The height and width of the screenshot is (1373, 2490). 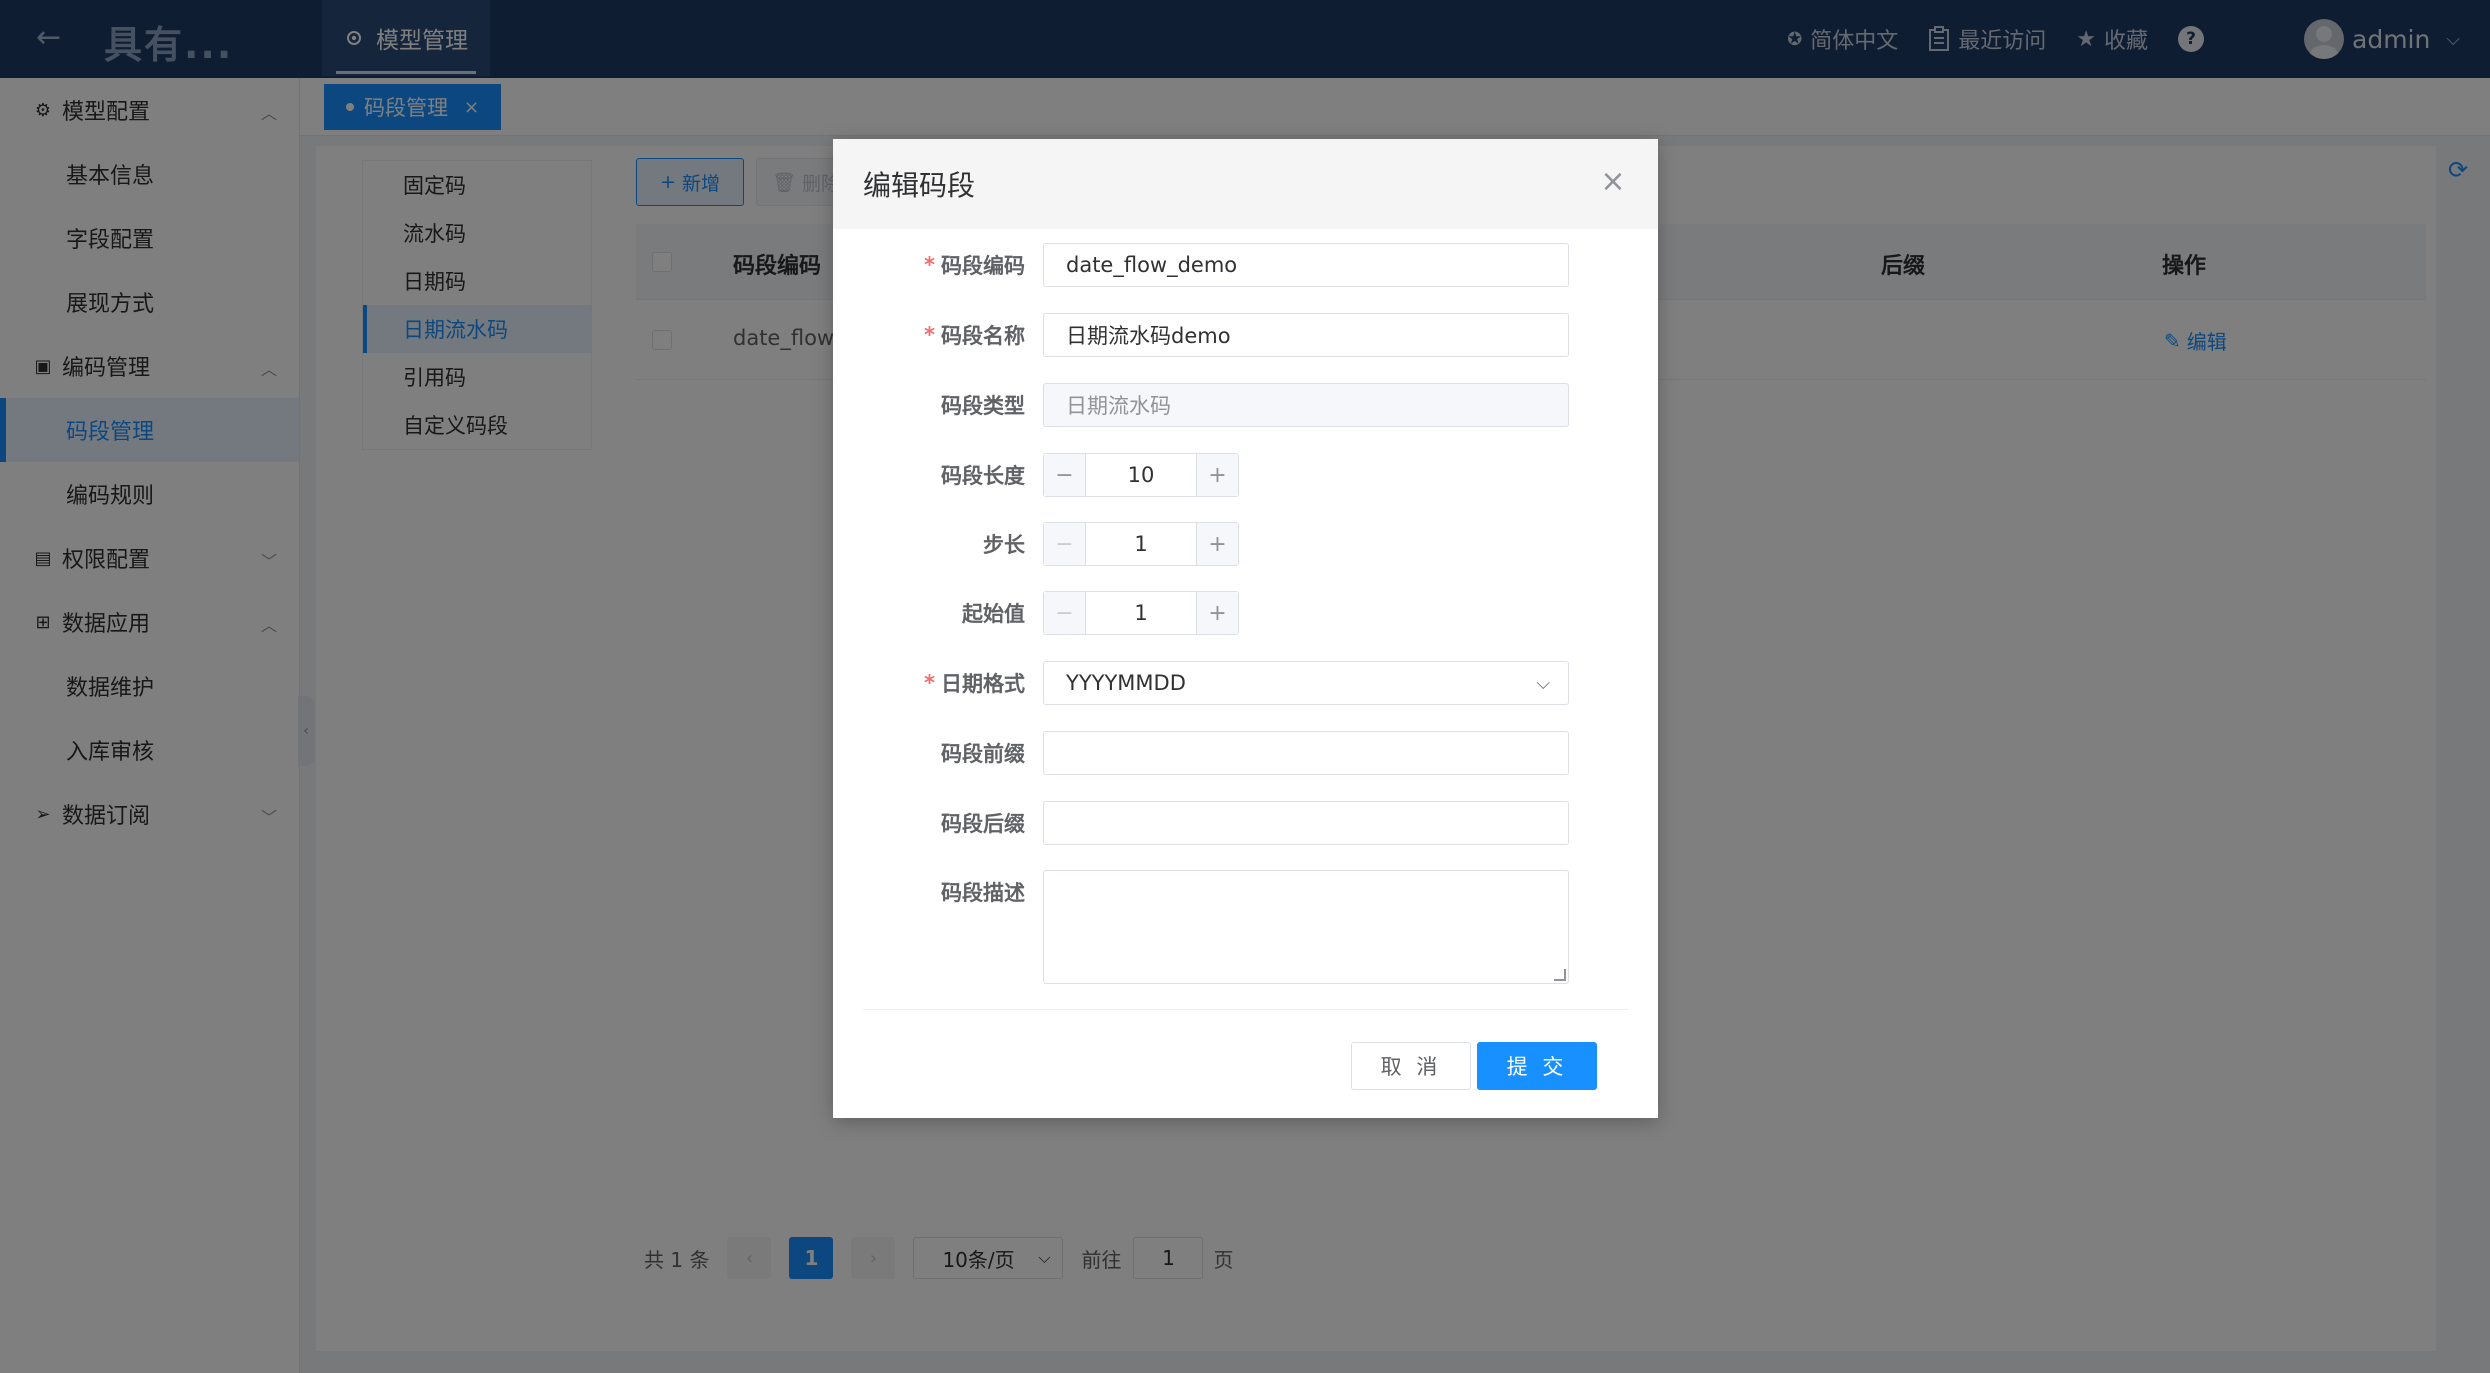 I want to click on length-value: 10, so click(x=1141, y=475).